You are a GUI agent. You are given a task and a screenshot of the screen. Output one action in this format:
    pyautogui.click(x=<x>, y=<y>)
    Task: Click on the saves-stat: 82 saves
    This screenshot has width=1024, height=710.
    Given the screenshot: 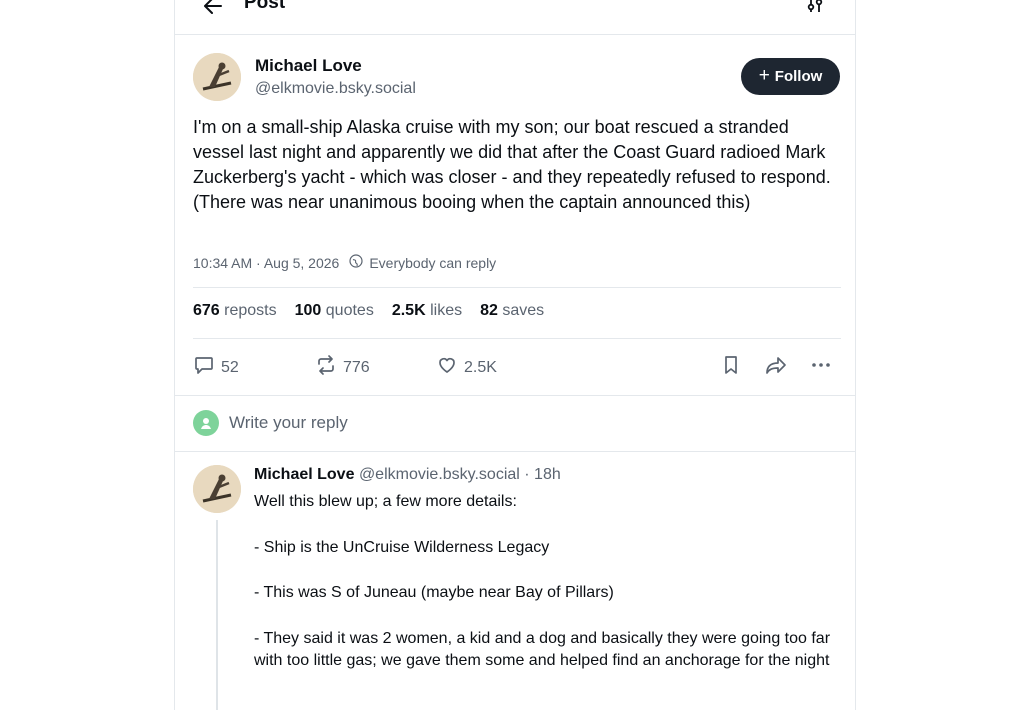 What is the action you would take?
    pyautogui.click(x=512, y=311)
    